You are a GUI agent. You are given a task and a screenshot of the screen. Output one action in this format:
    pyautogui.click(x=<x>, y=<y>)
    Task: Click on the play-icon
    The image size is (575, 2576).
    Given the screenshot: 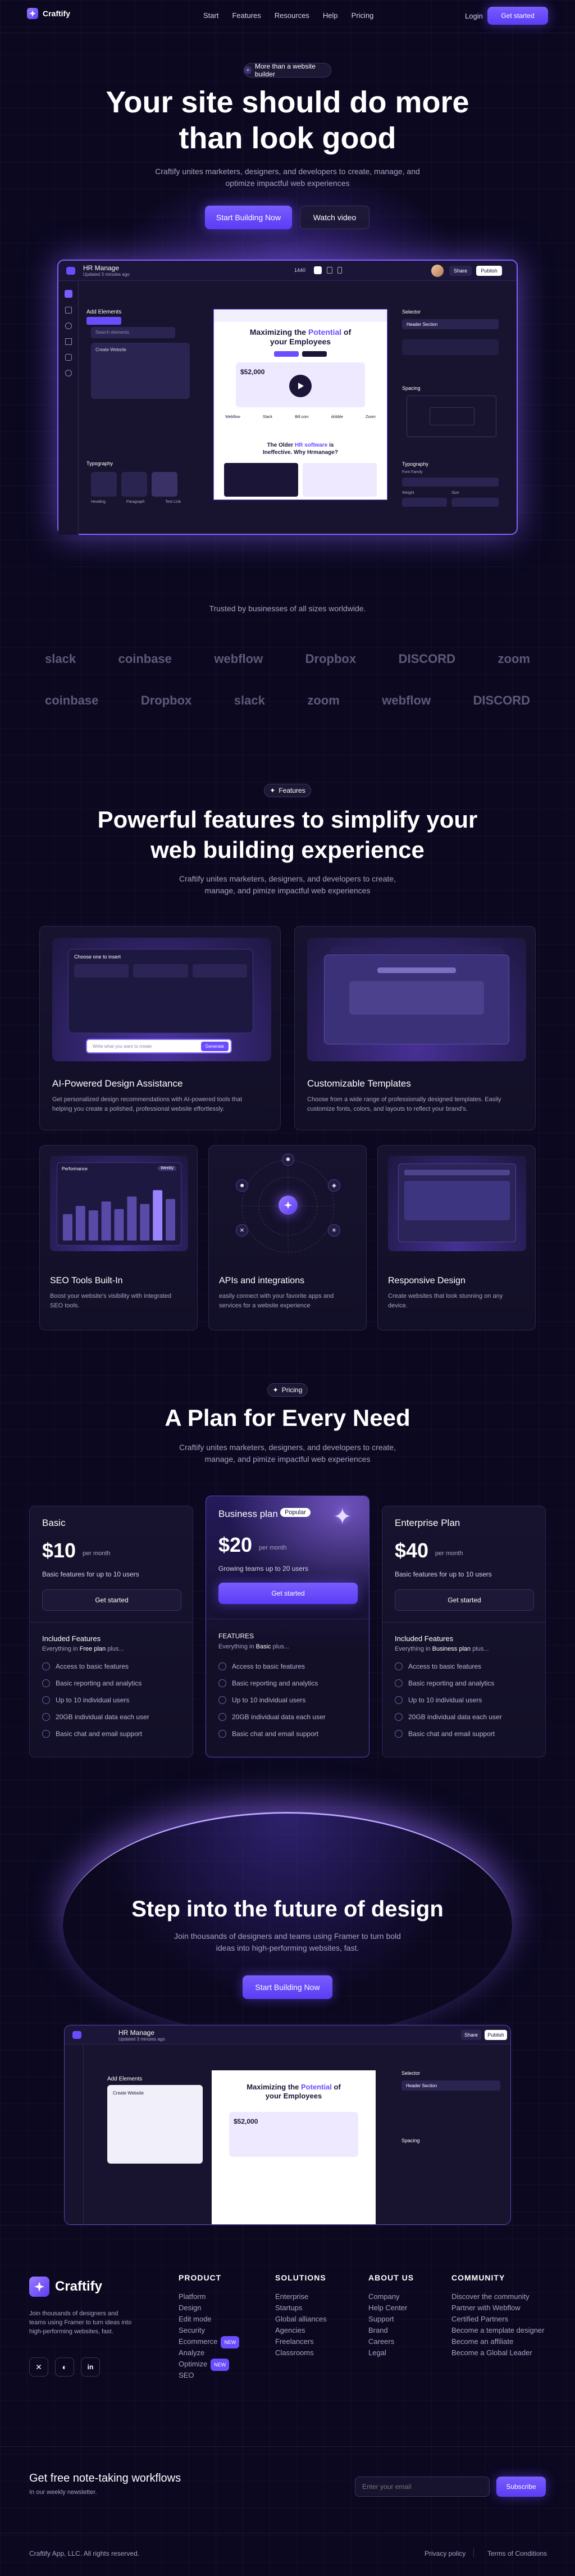 What is the action you would take?
    pyautogui.click(x=300, y=386)
    